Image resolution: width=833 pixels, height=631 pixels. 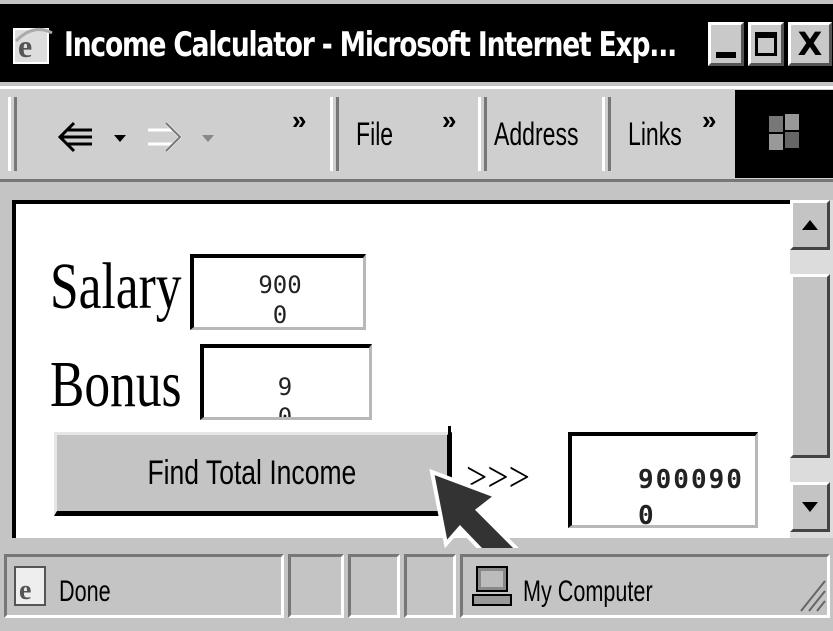 I want to click on bonus-label: Bonus, so click(x=116, y=384).